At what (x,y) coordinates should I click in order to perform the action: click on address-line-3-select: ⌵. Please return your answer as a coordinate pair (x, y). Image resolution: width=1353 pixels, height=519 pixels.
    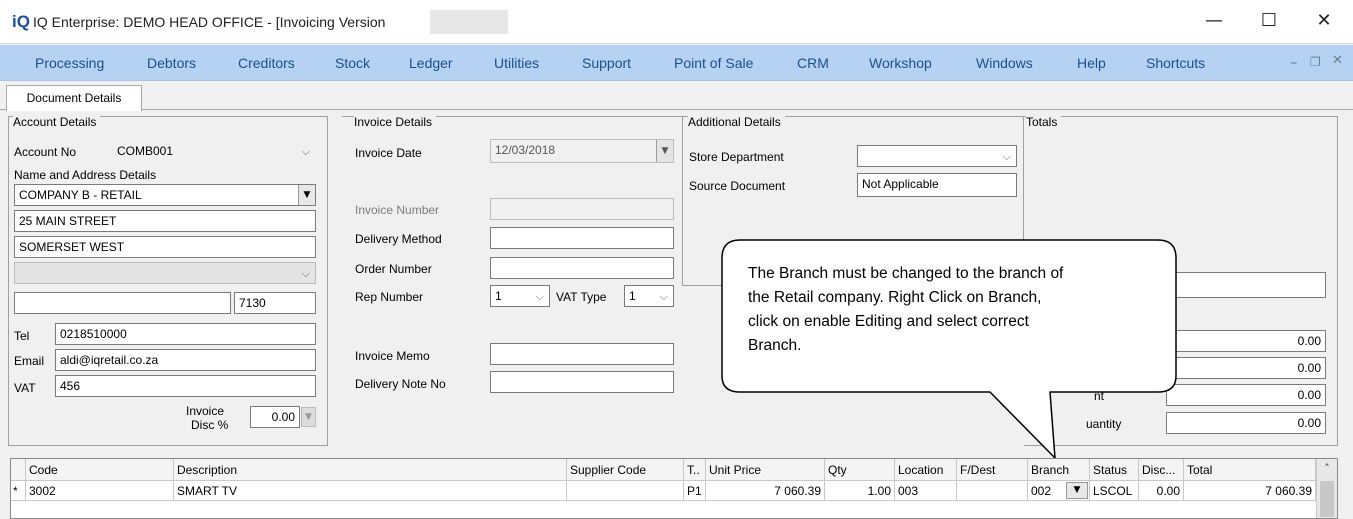
    Looking at the image, I should click on (165, 273).